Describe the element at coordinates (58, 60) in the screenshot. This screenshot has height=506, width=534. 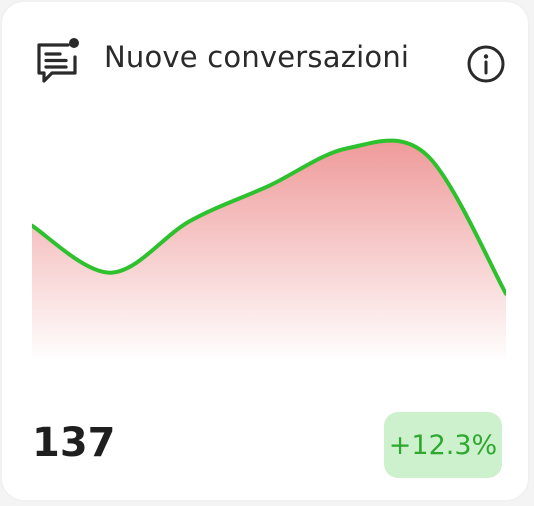
I see `chat-notification-icon` at that location.